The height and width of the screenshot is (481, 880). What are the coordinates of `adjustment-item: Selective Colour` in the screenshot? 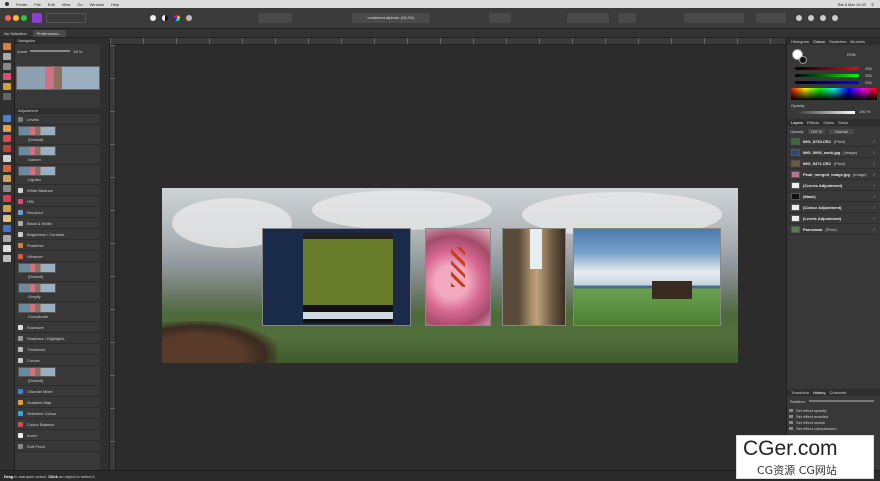 It's located at (57, 413).